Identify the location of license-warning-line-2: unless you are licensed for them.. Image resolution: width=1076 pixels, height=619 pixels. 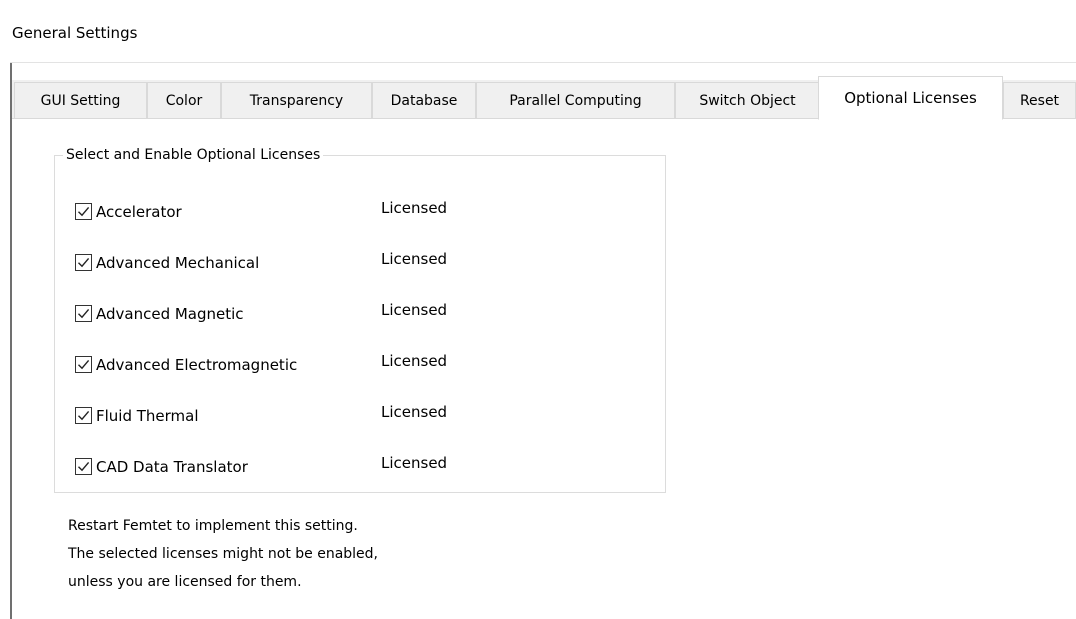
(185, 582).